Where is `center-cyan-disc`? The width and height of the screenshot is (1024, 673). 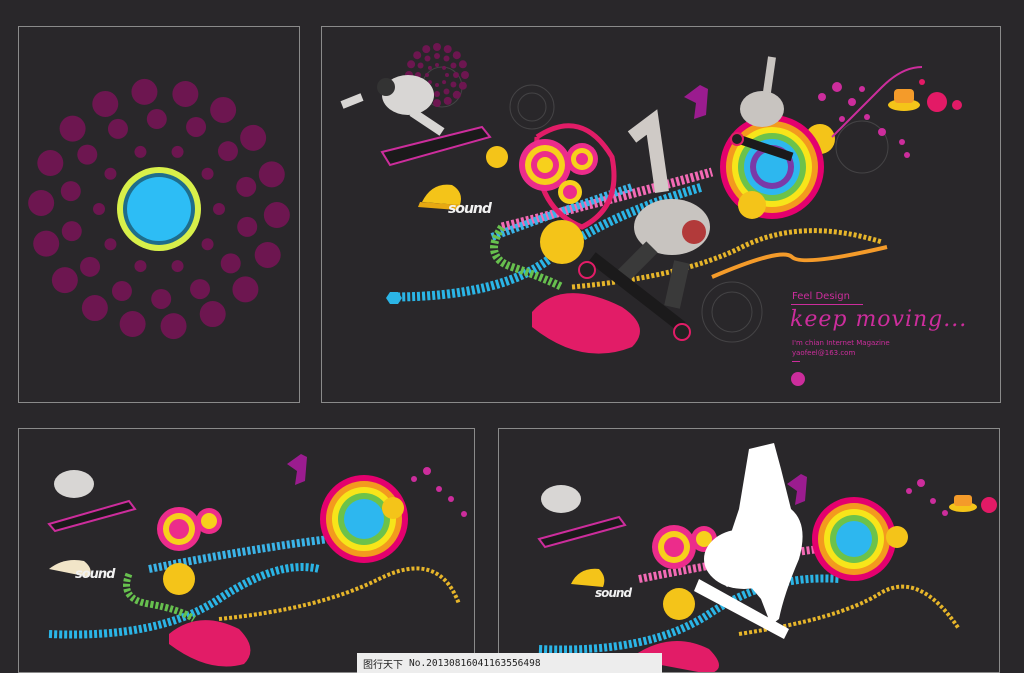 center-cyan-disc is located at coordinates (159, 209).